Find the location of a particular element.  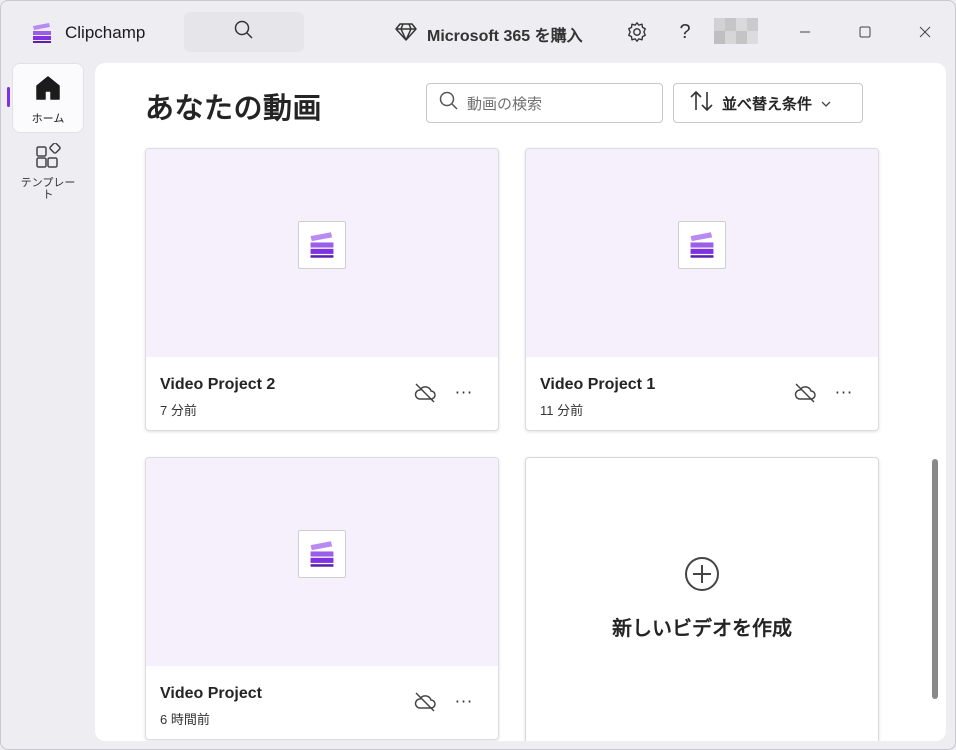

sort-button: 並べ替え条件 is located at coordinates (768, 103).